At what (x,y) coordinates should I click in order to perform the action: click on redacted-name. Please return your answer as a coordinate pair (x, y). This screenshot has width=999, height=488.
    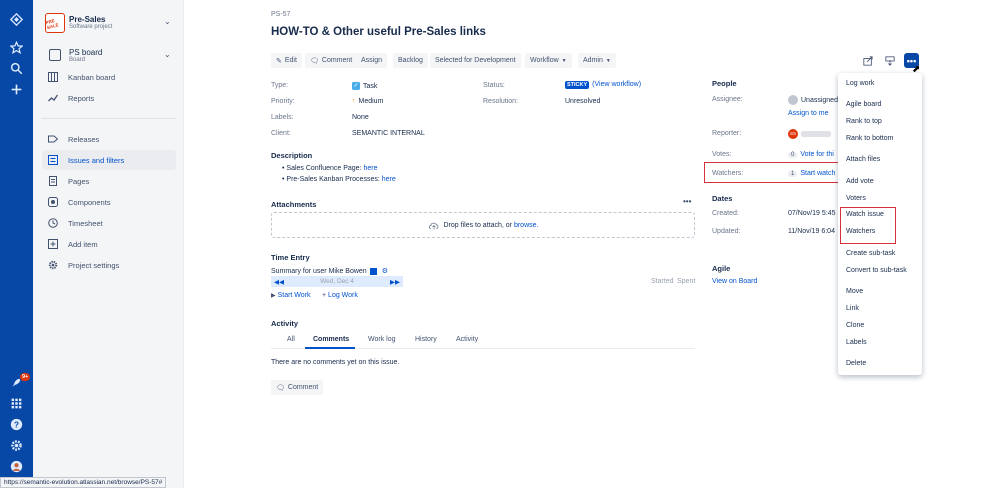
    Looking at the image, I should click on (816, 134).